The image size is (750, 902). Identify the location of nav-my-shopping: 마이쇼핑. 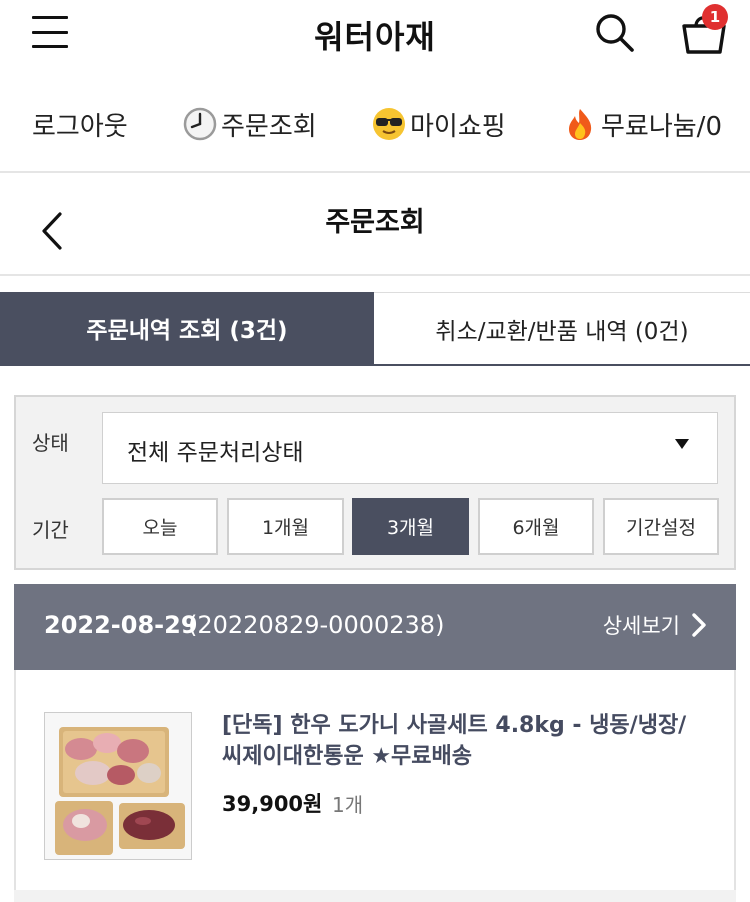
(439, 124).